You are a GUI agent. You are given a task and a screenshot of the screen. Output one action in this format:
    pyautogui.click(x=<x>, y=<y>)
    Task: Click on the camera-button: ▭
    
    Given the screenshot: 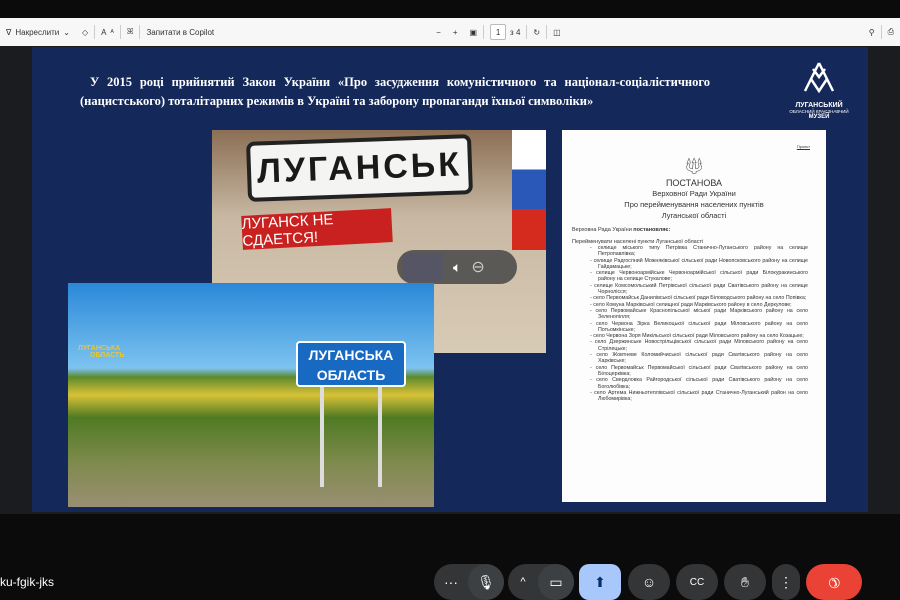 What is the action you would take?
    pyautogui.click(x=556, y=582)
    